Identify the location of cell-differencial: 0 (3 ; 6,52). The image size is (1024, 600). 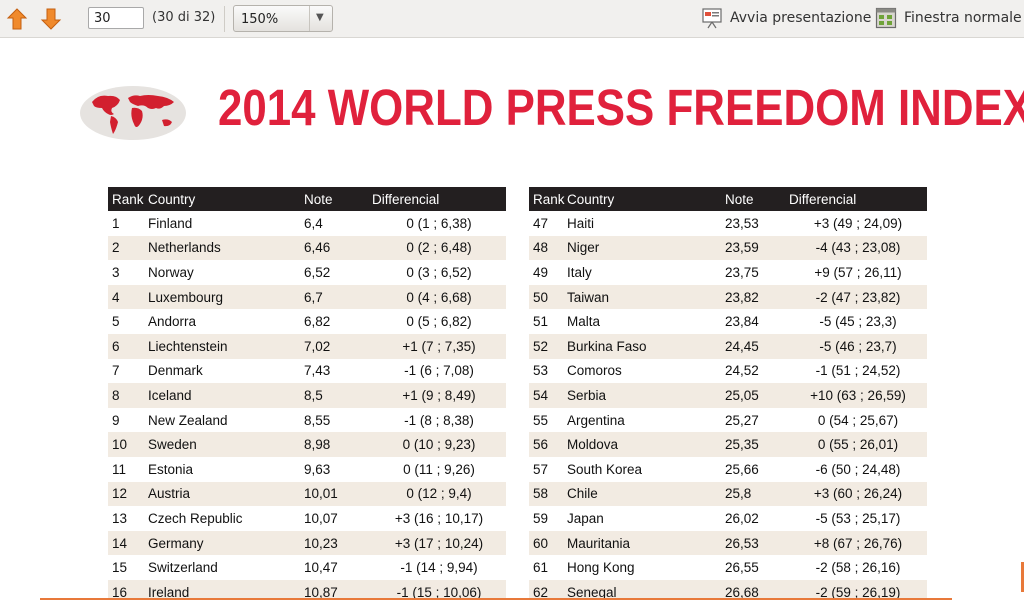
(439, 272).